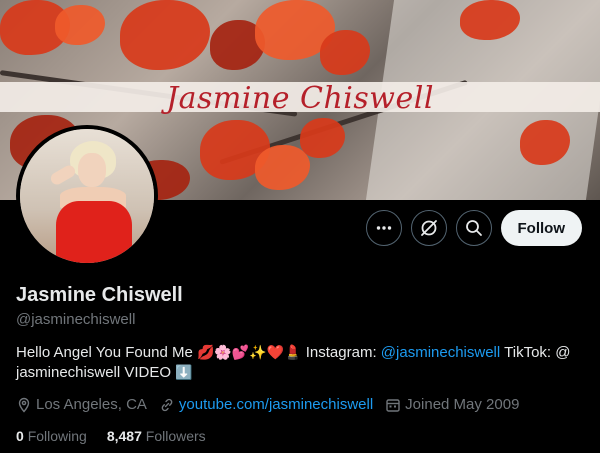  What do you see at coordinates (440, 352) in the screenshot?
I see `instagram-link: @jasminechiswell` at bounding box center [440, 352].